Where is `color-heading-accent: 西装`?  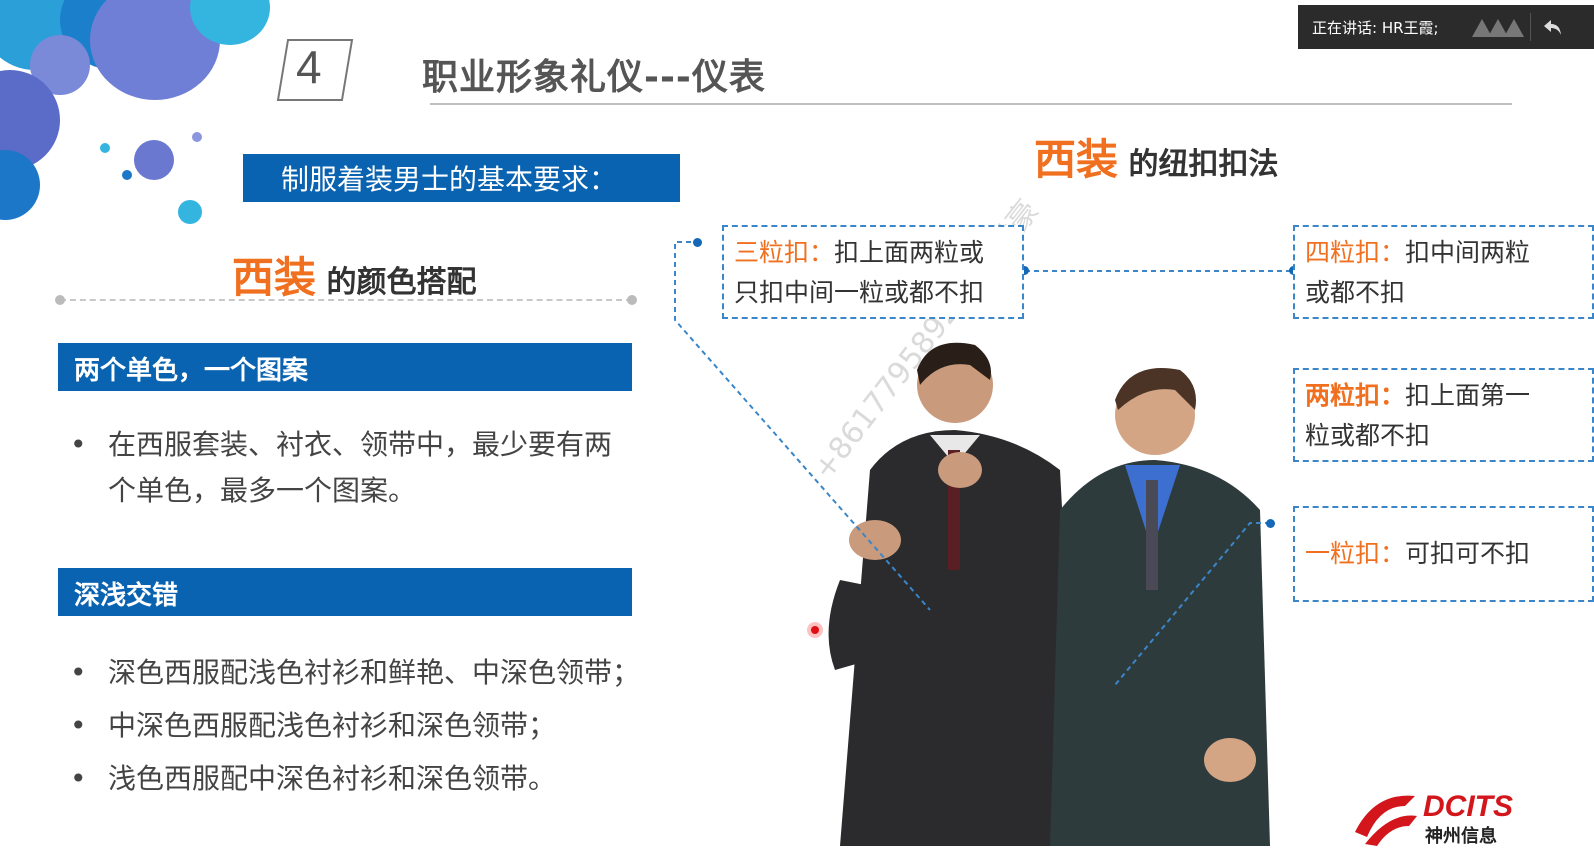 color-heading-accent: 西装 is located at coordinates (274, 277).